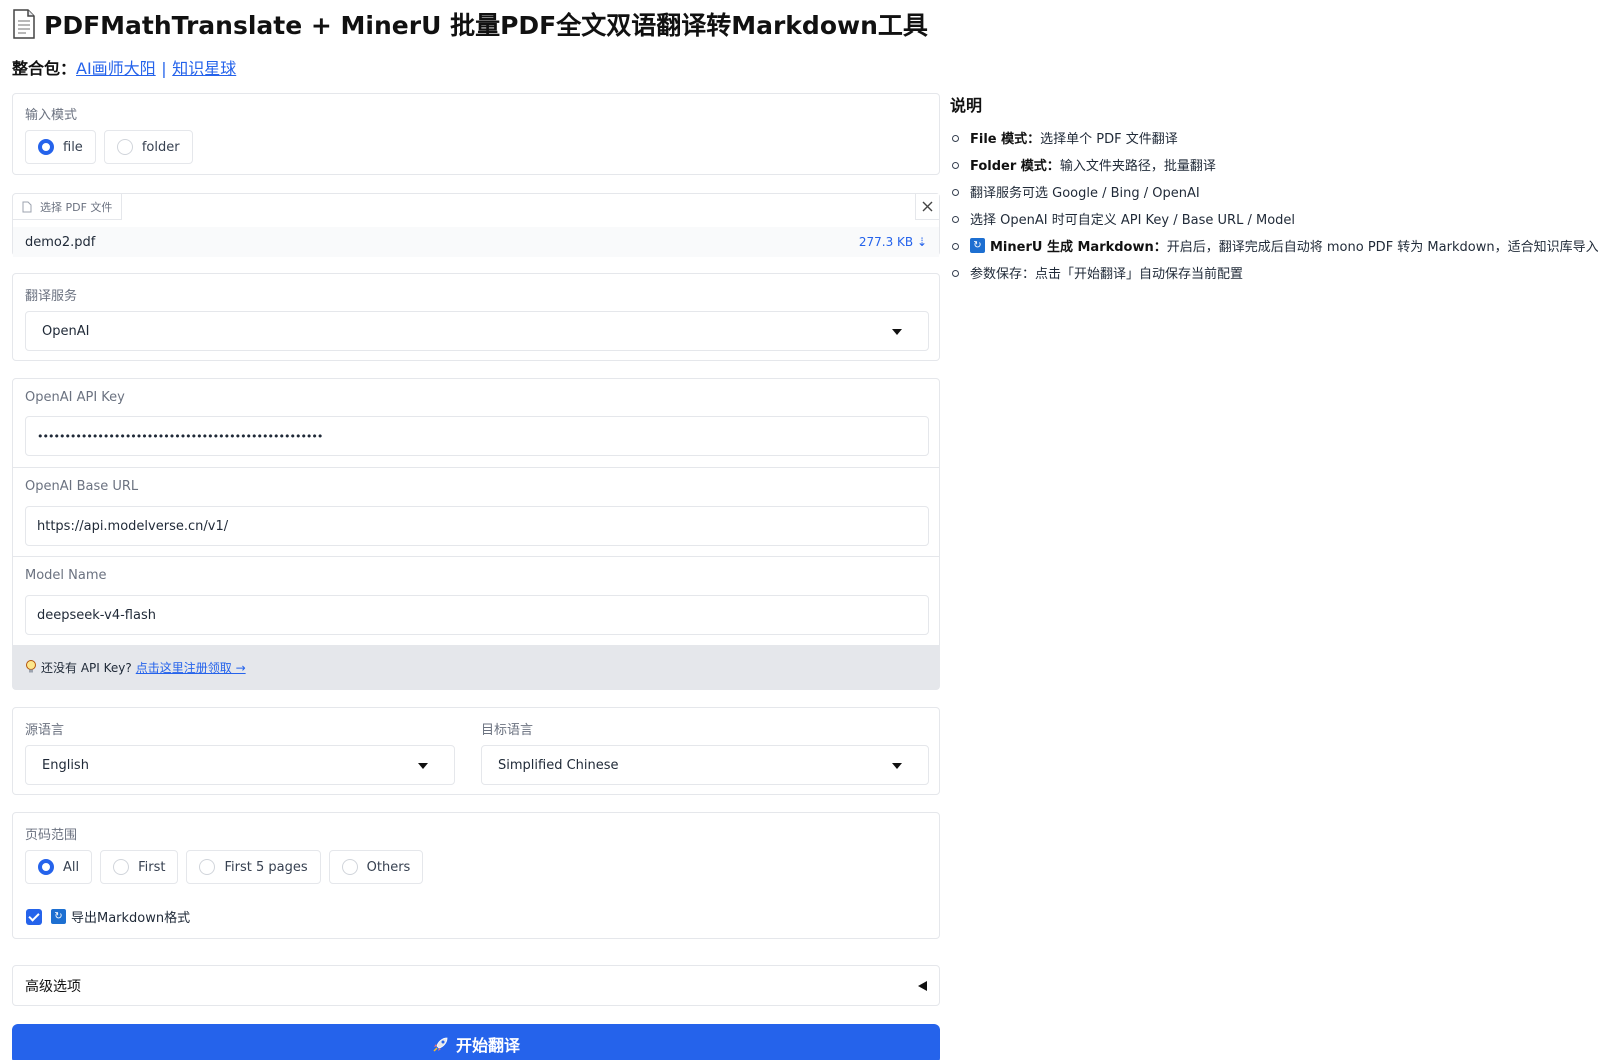 Image resolution: width=1624 pixels, height=1060 pixels. What do you see at coordinates (476, 751) in the screenshot?
I see `languages-panel: 源语言 English 目标语言 Simplified Chinese` at bounding box center [476, 751].